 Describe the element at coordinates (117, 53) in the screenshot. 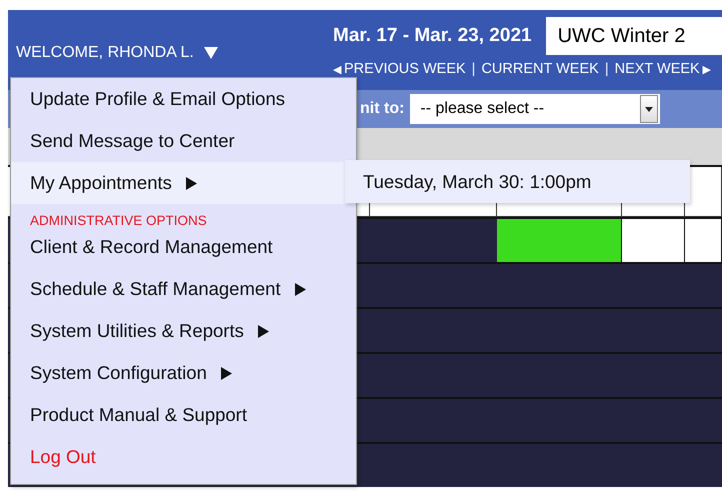

I see `user-menu-button: WELCOME, RHONDA L.` at that location.